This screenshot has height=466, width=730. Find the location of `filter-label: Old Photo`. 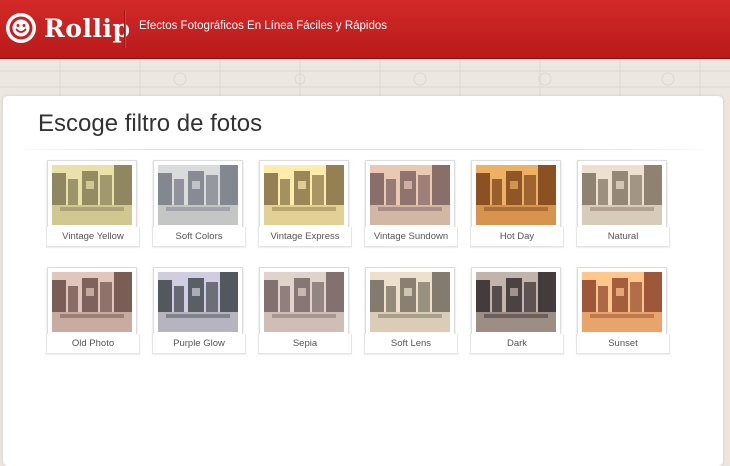

filter-label: Old Photo is located at coordinates (93, 344).